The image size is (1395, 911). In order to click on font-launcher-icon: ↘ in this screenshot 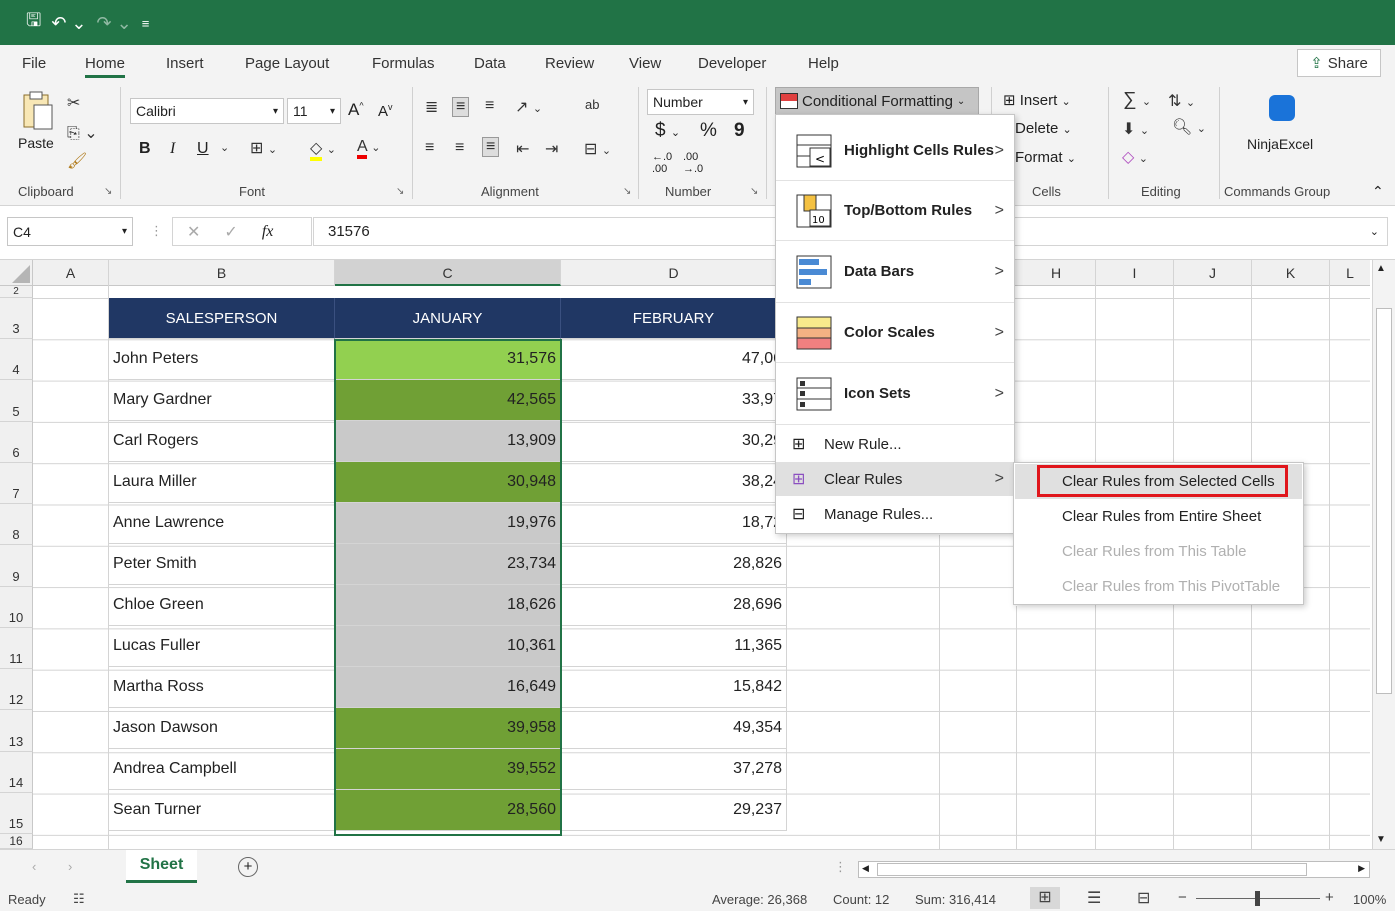, I will do `click(400, 191)`.